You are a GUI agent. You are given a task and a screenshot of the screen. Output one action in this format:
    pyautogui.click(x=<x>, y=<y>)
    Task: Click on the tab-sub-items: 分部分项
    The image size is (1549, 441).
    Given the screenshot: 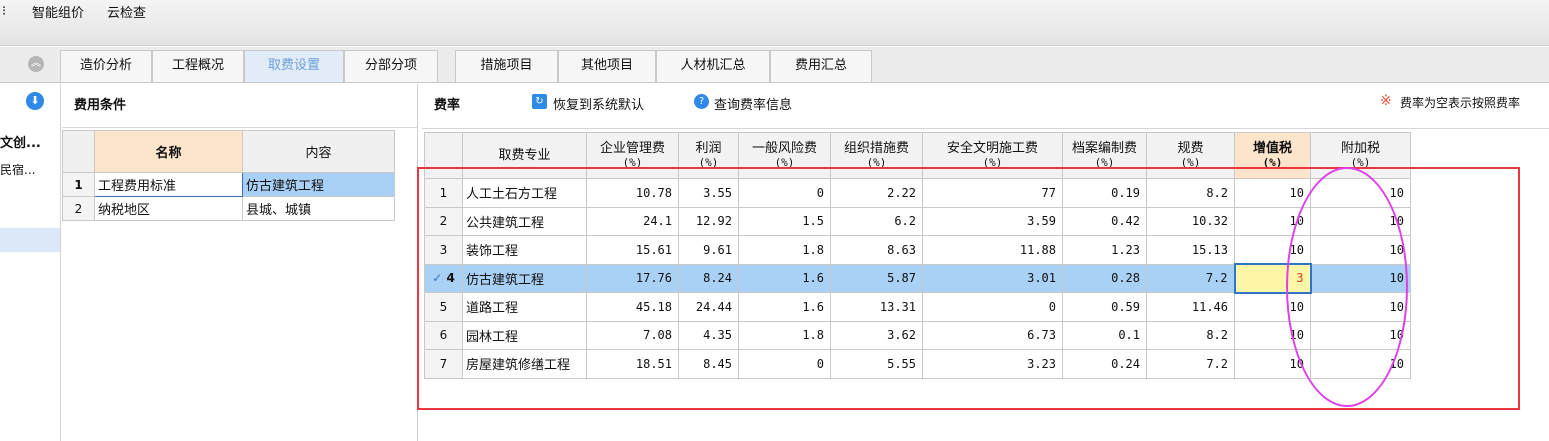 What is the action you would take?
    pyautogui.click(x=391, y=66)
    